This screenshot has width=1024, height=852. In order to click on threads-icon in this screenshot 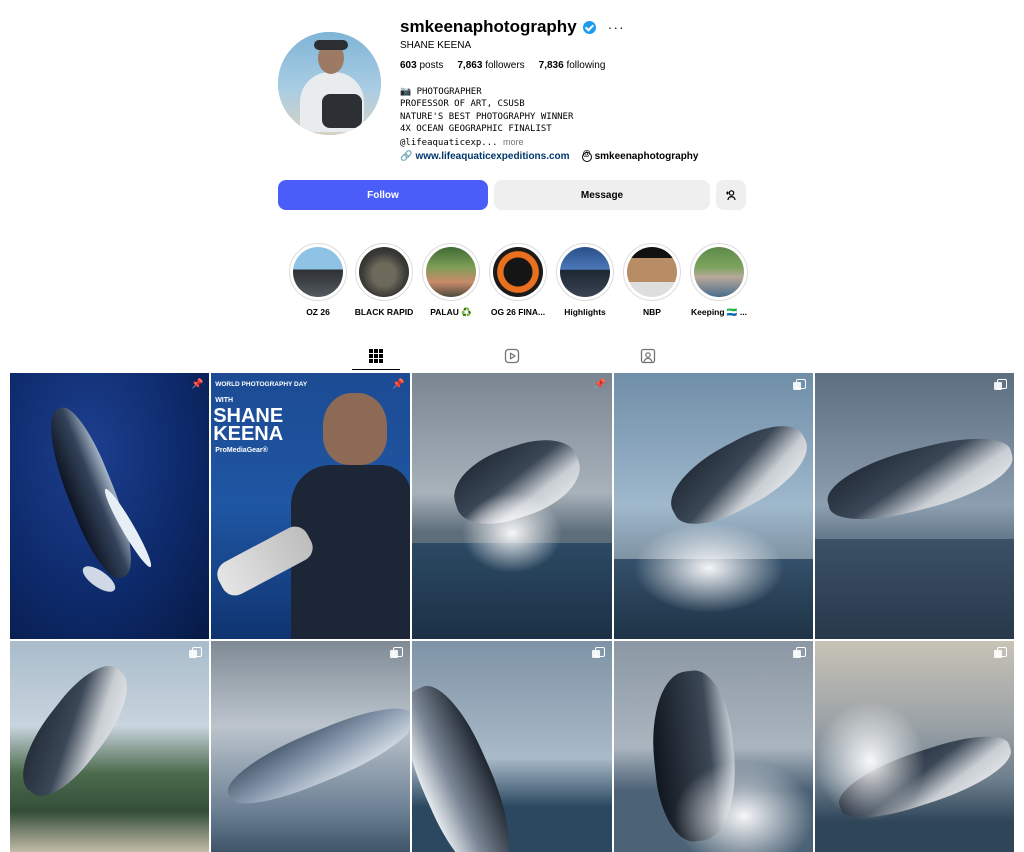, I will do `click(586, 155)`.